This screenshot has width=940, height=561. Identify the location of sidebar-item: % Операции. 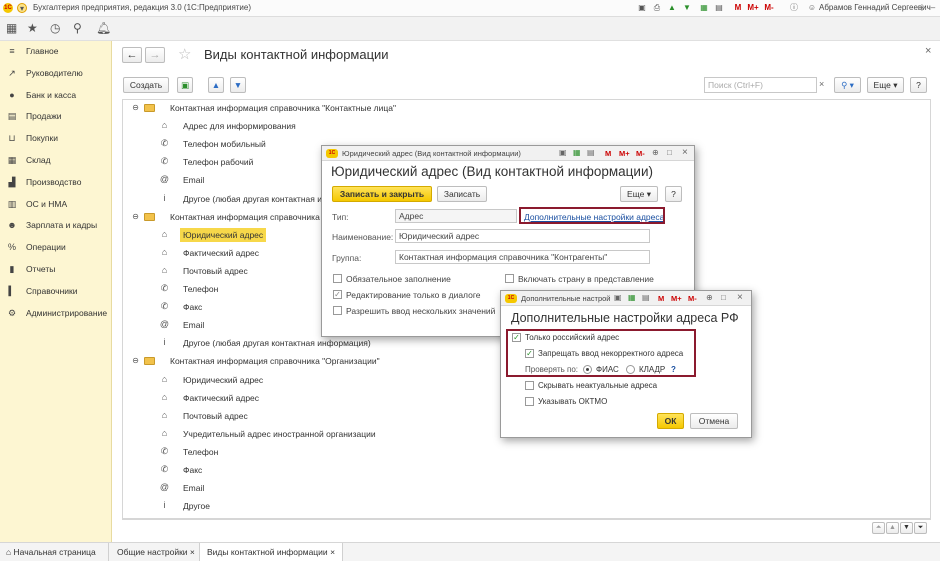
(56, 247).